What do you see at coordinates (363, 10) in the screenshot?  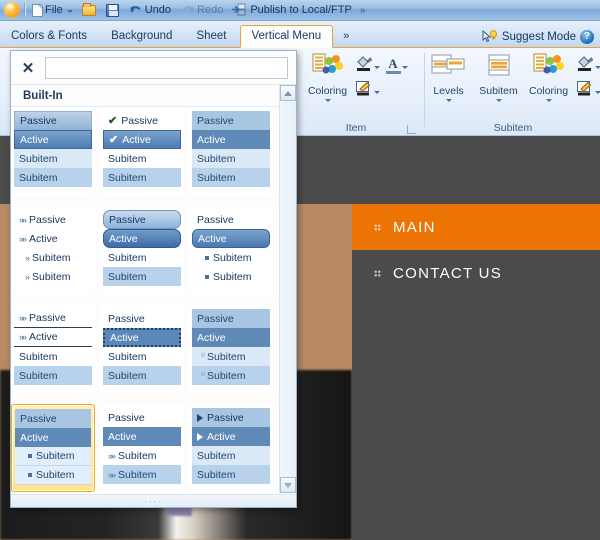 I see `toolbar-overflow-button: »` at bounding box center [363, 10].